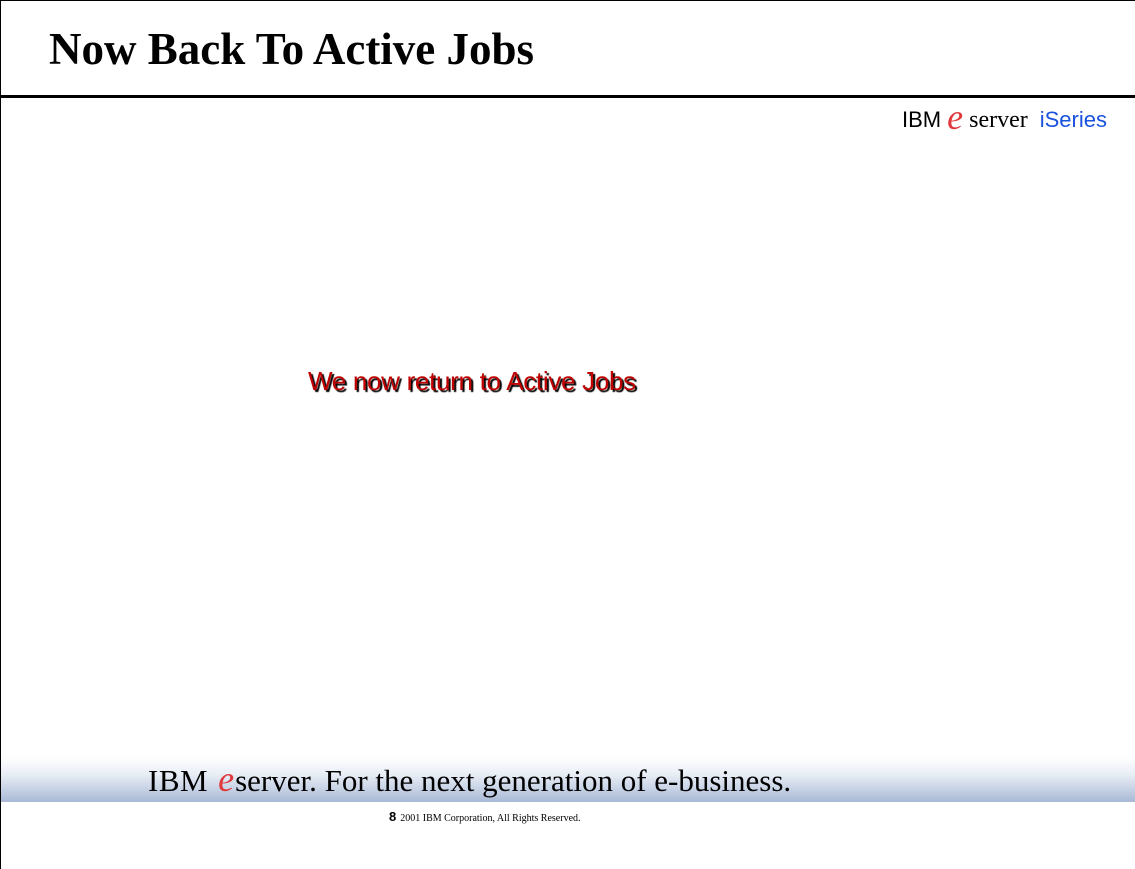 The image size is (1135, 869). Describe the element at coordinates (568, 96) in the screenshot. I see `title-divider` at that location.